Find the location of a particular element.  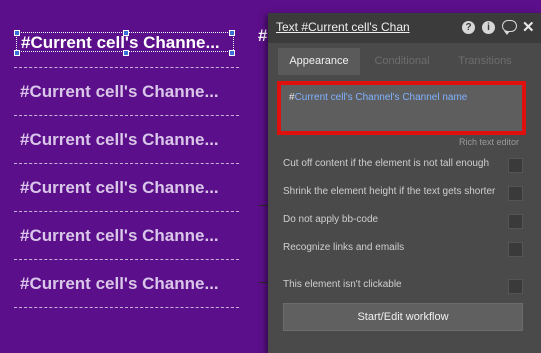

cut-off-content-checkbox is located at coordinates (515, 165).